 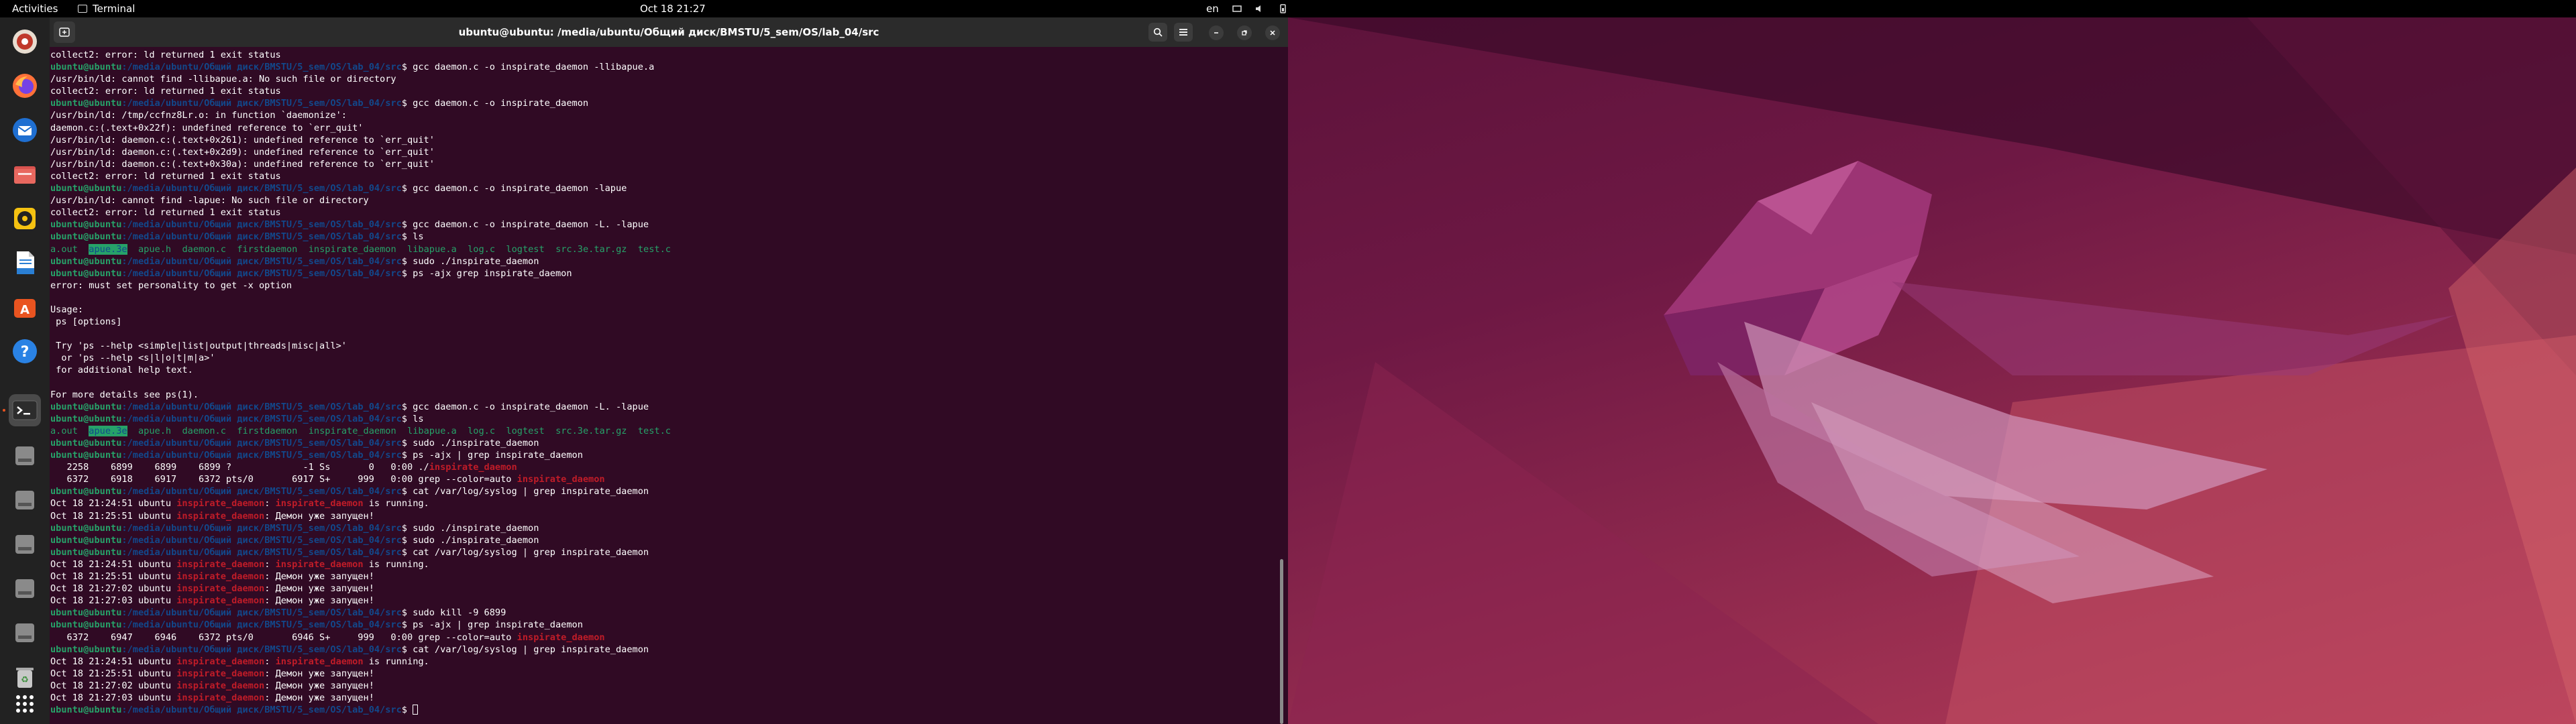 I want to click on terminal-scrollbar, so click(x=1281, y=641).